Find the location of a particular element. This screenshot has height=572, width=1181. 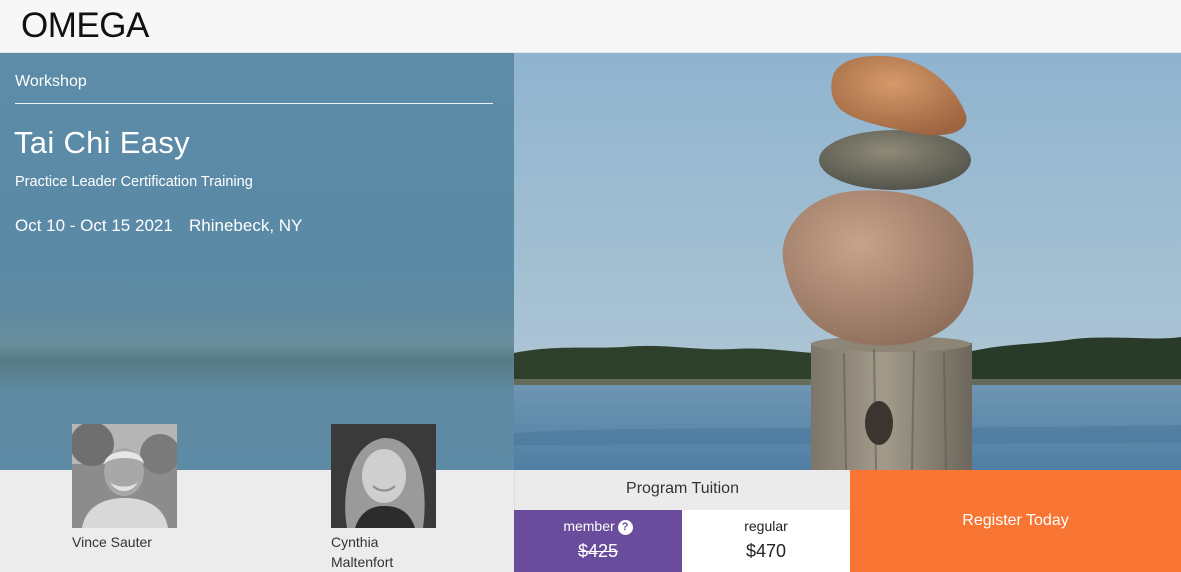

regular-label: regular is located at coordinates (766, 526).